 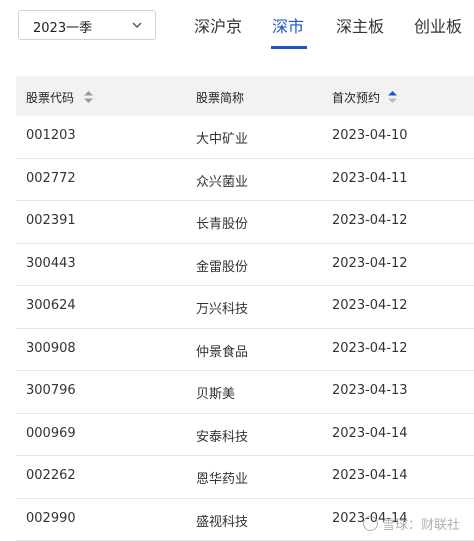 What do you see at coordinates (218, 25) in the screenshot?
I see `tab-shenhujing: 深沪京` at bounding box center [218, 25].